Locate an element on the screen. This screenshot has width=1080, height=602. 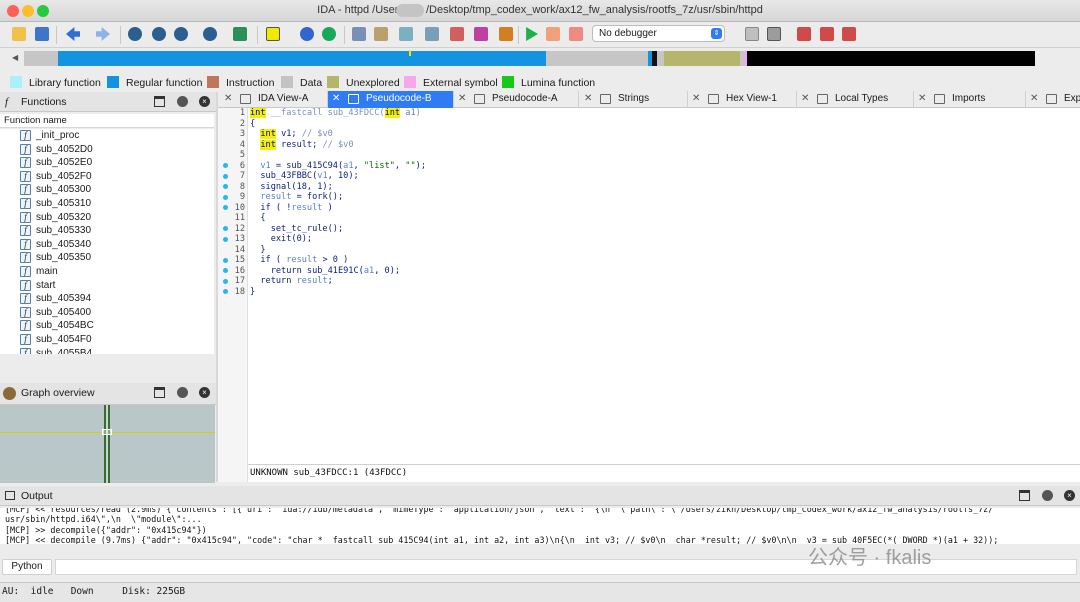
xrefs-icon is located at coordinates (432, 34).